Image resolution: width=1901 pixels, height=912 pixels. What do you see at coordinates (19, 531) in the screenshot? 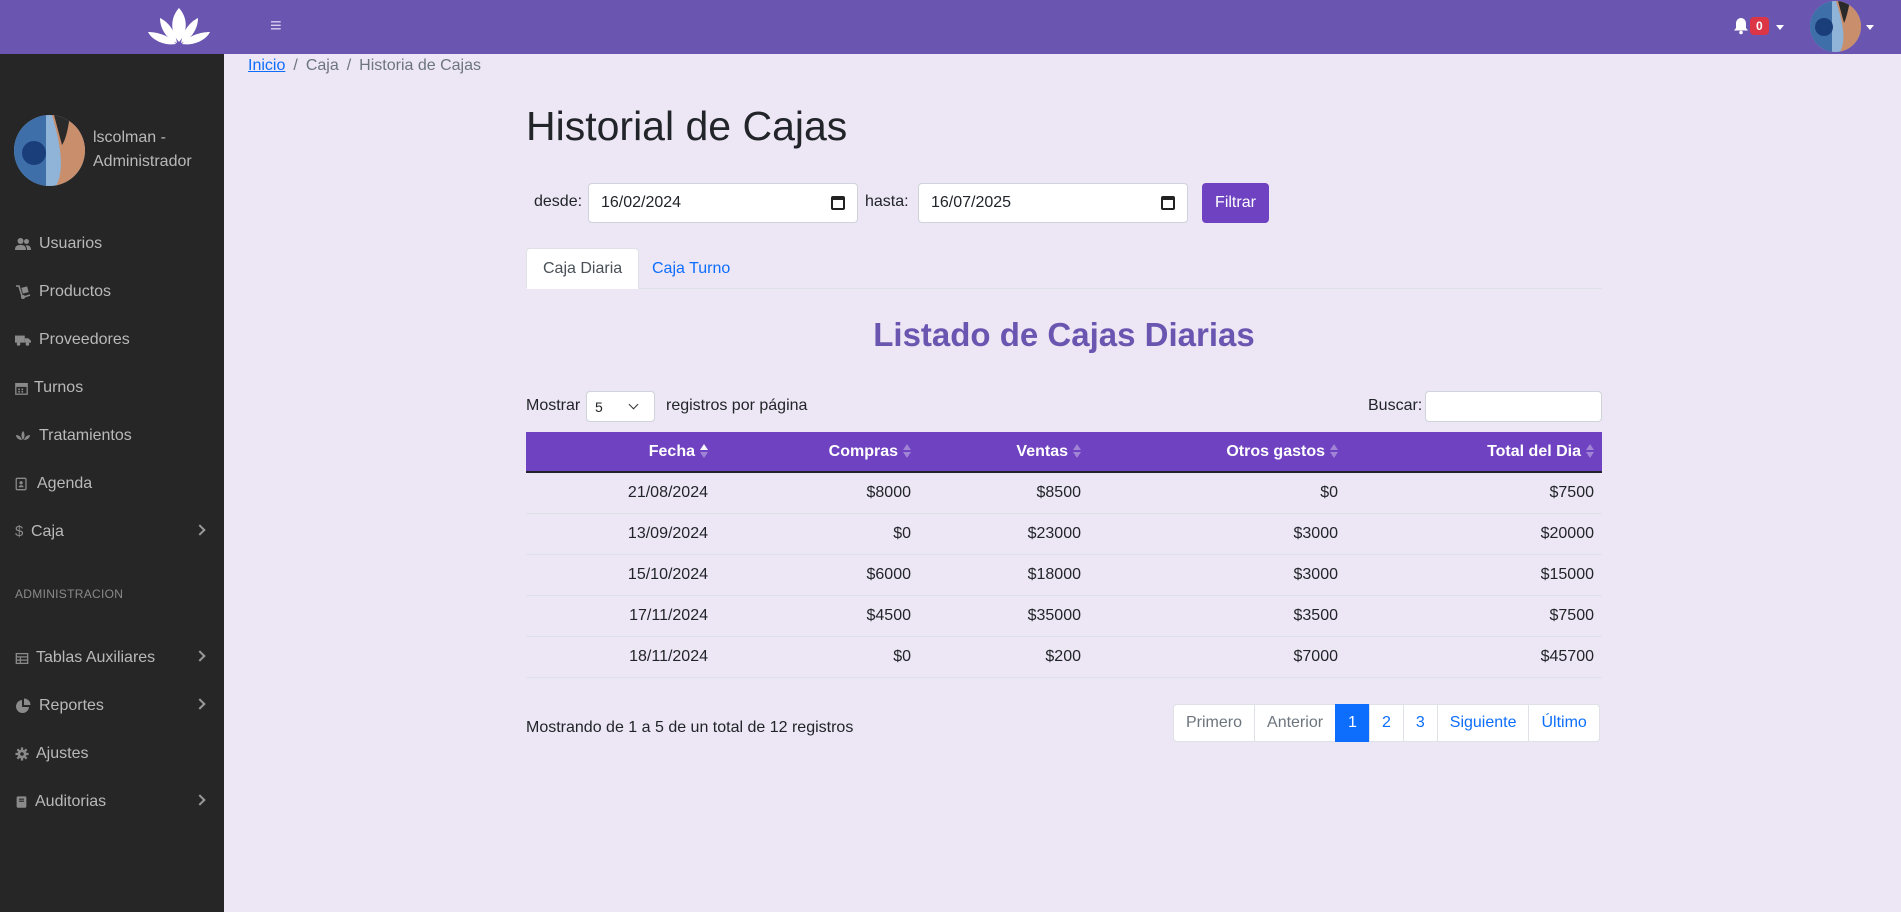
I see `dollar-icon: $` at bounding box center [19, 531].